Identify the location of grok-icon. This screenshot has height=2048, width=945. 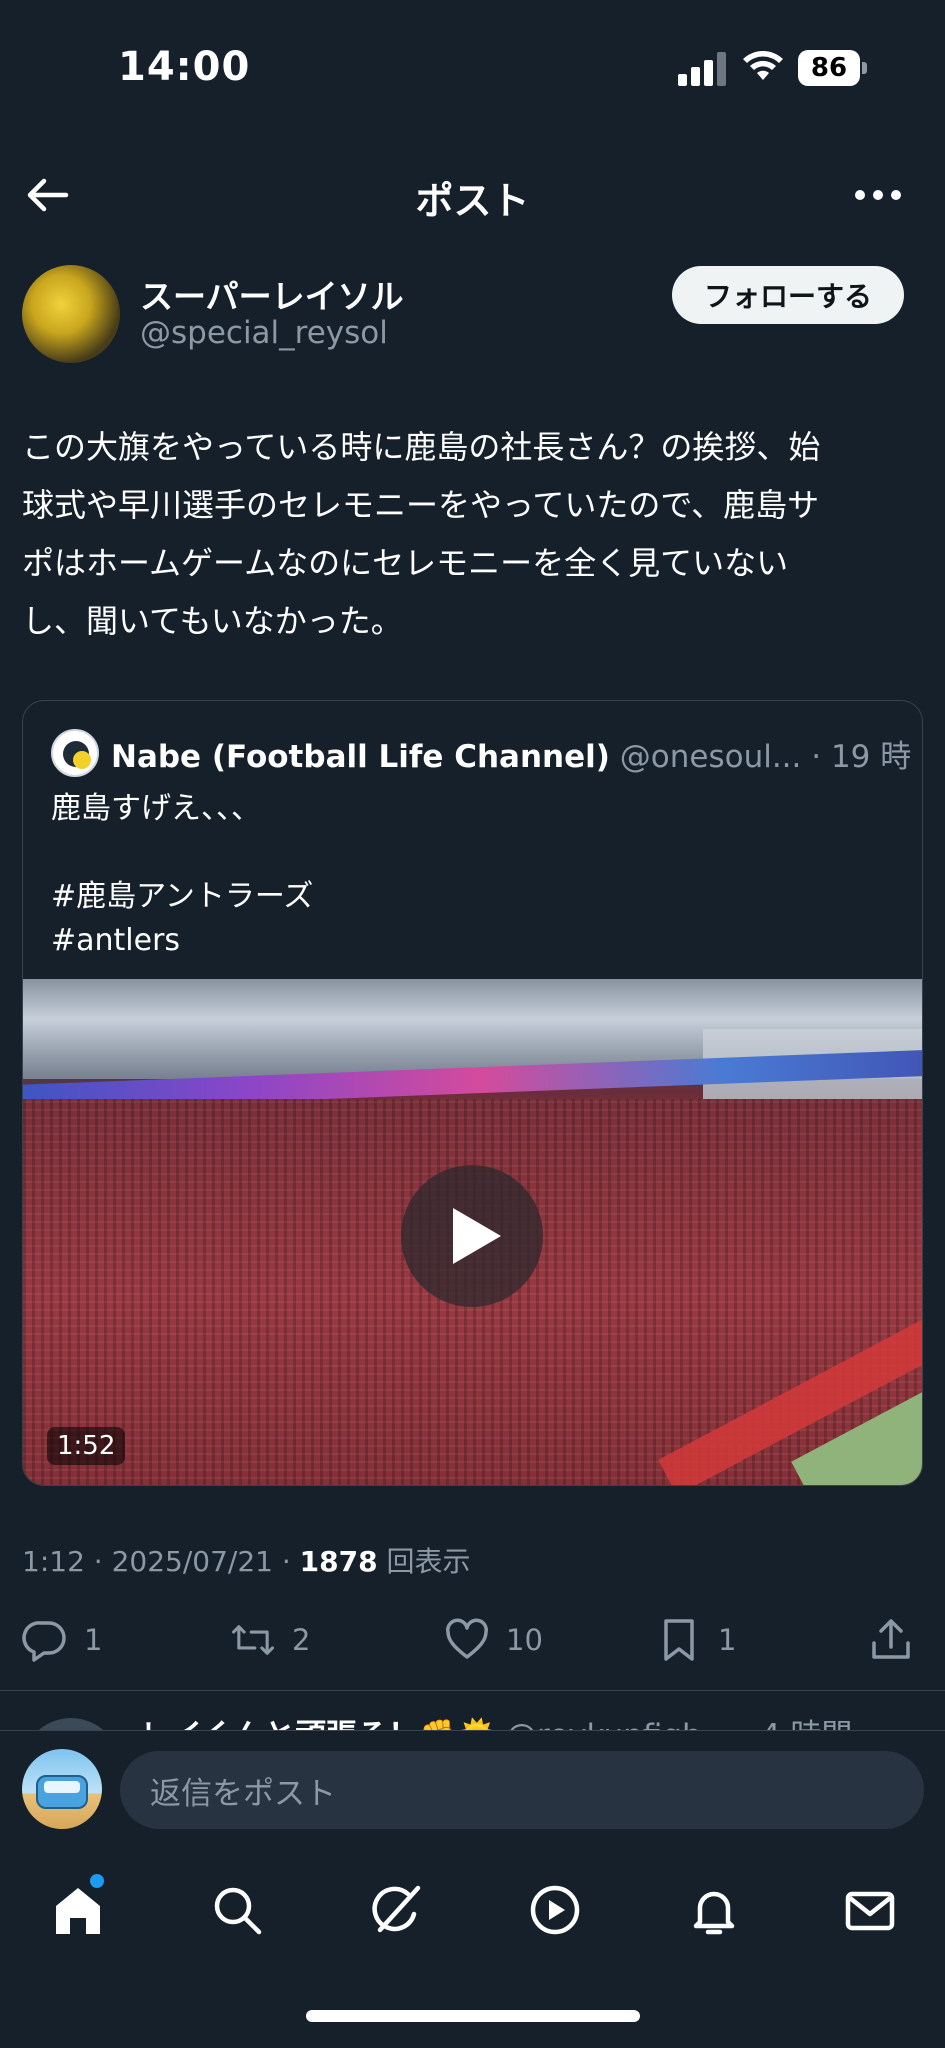
(396, 1909).